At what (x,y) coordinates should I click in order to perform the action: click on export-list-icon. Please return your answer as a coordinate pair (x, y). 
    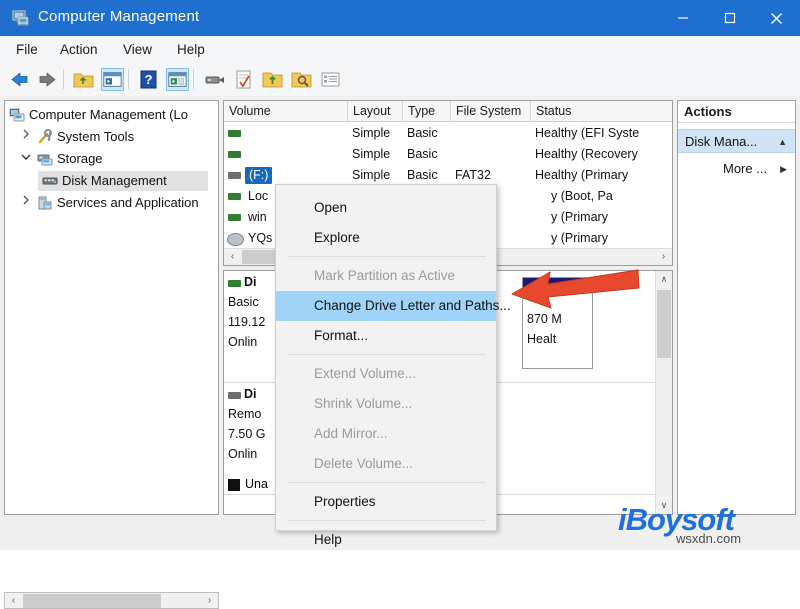
    Looking at the image, I should click on (272, 79).